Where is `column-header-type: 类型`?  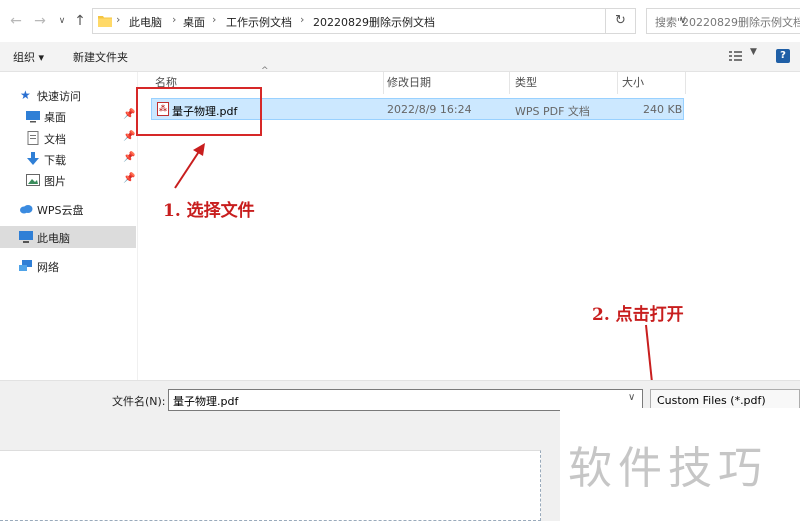
column-header-type: 类型 is located at coordinates (526, 82).